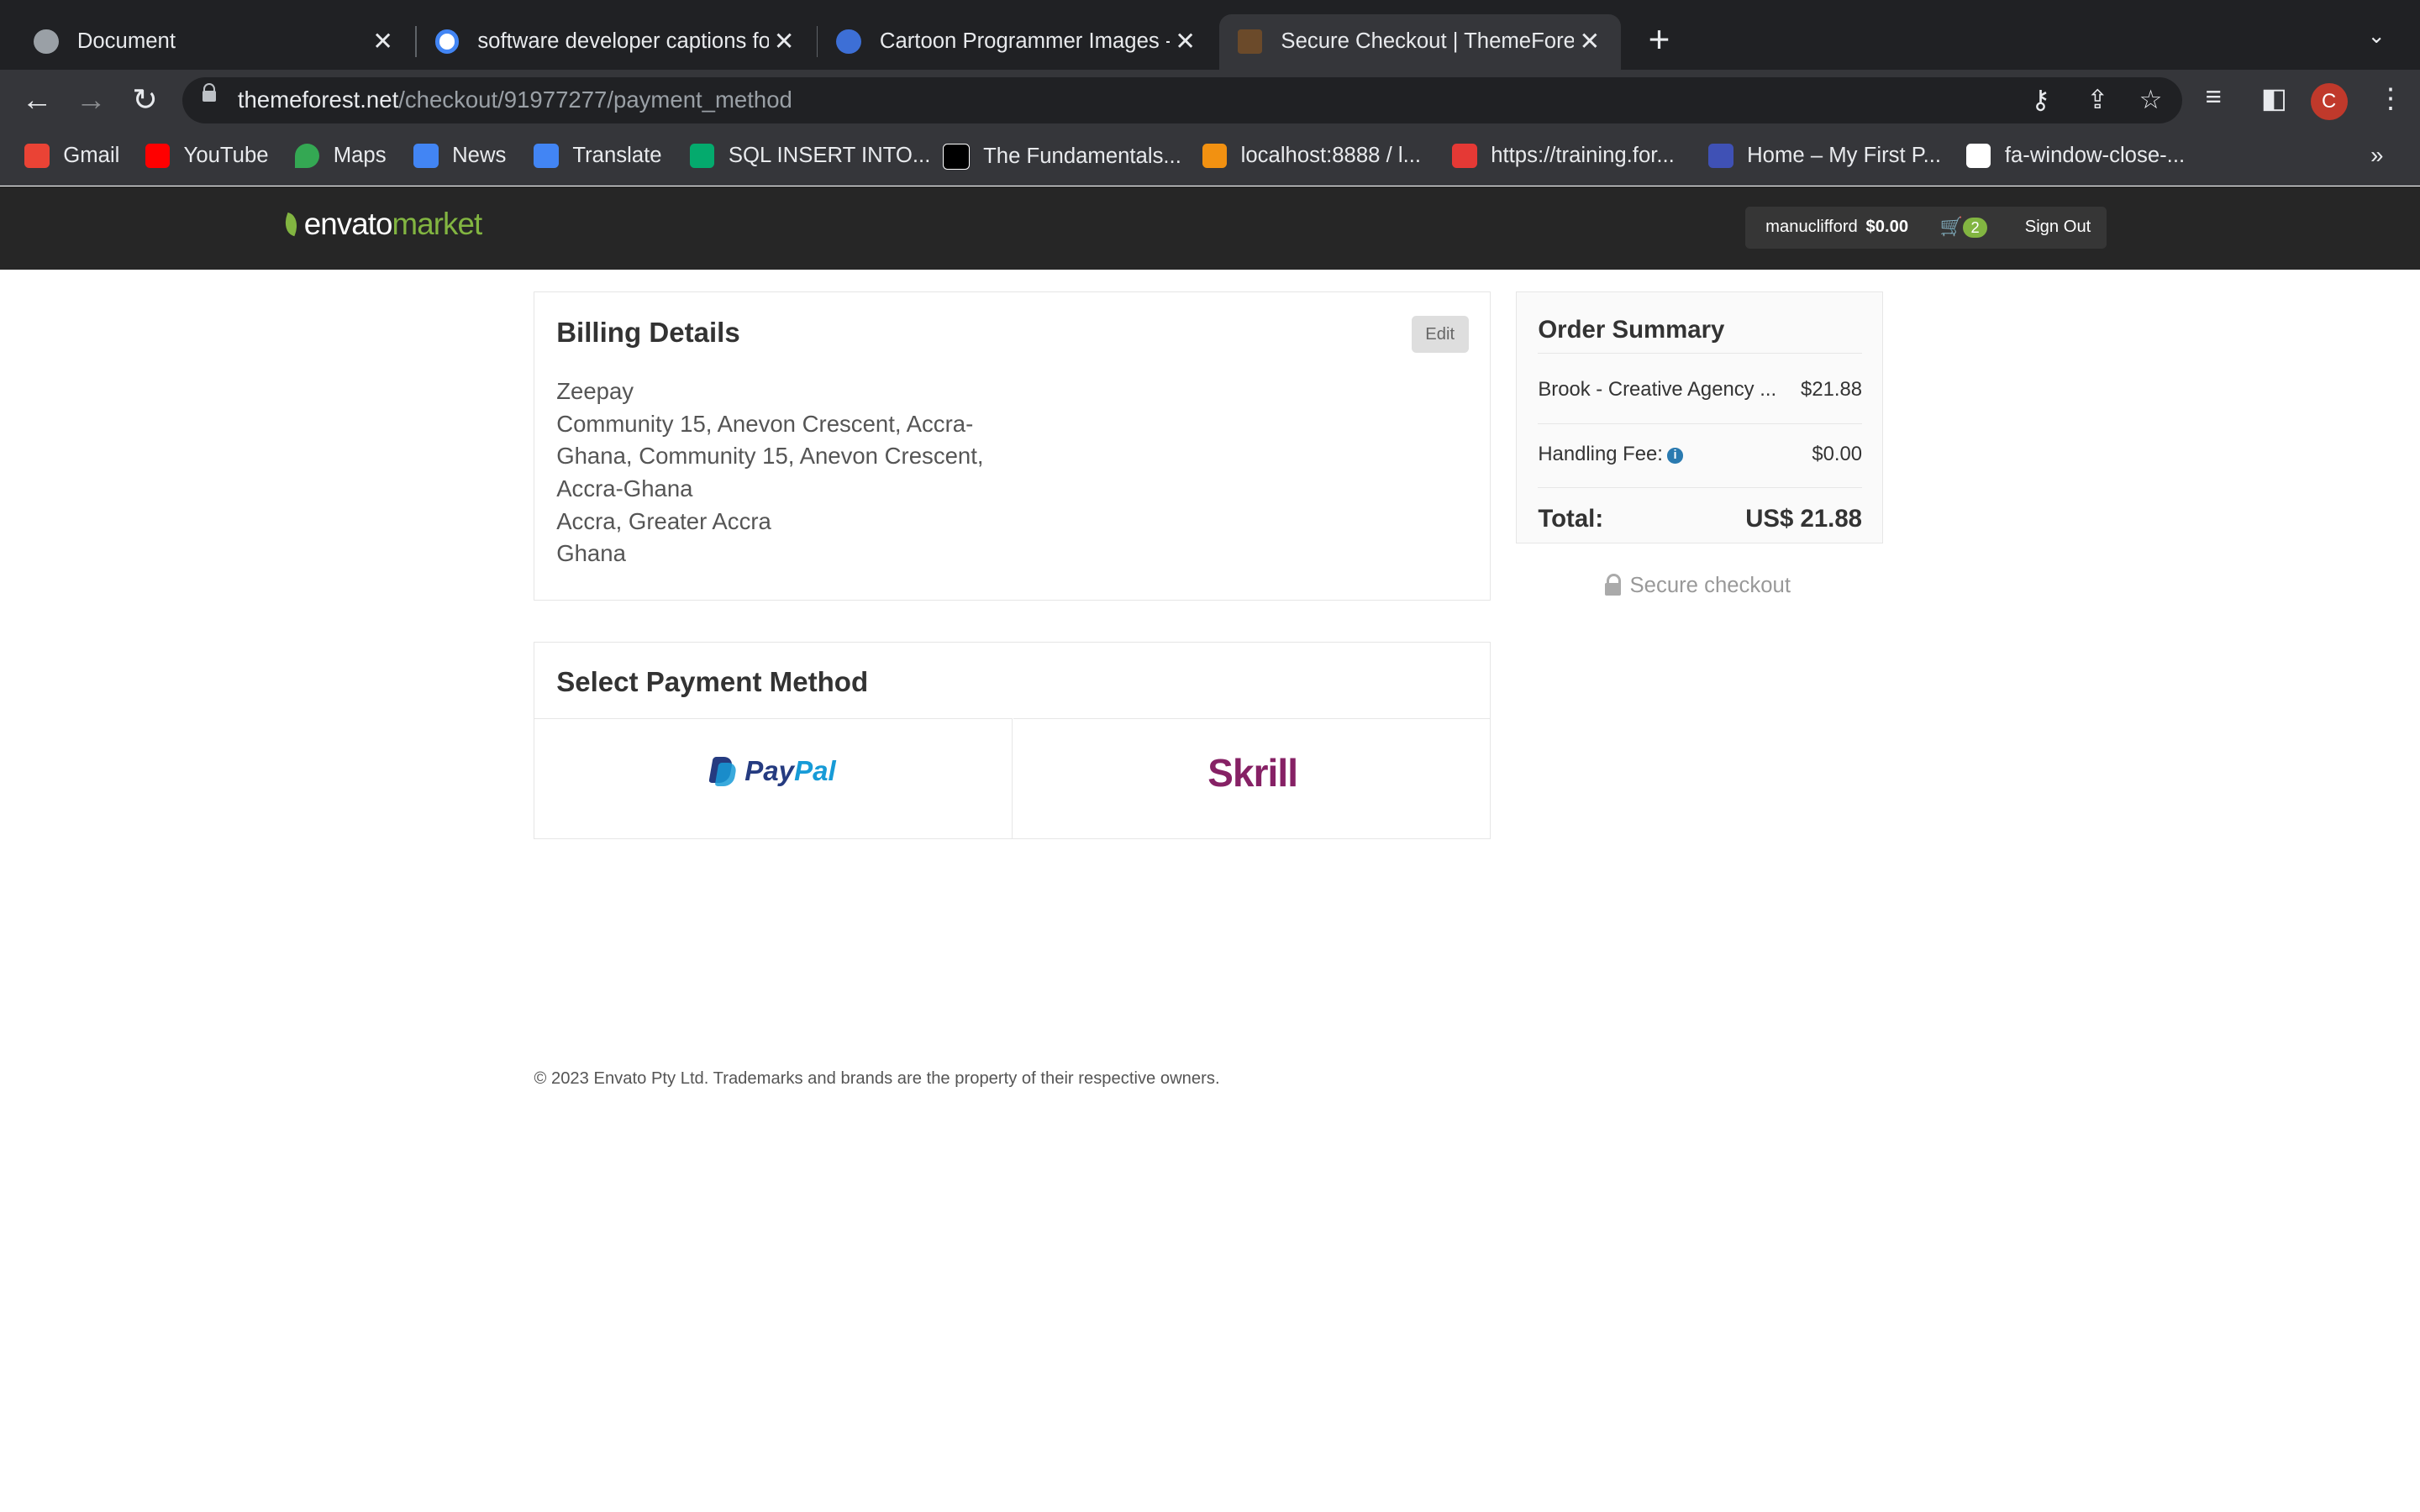  What do you see at coordinates (37, 156) in the screenshot?
I see `gmail-icon` at bounding box center [37, 156].